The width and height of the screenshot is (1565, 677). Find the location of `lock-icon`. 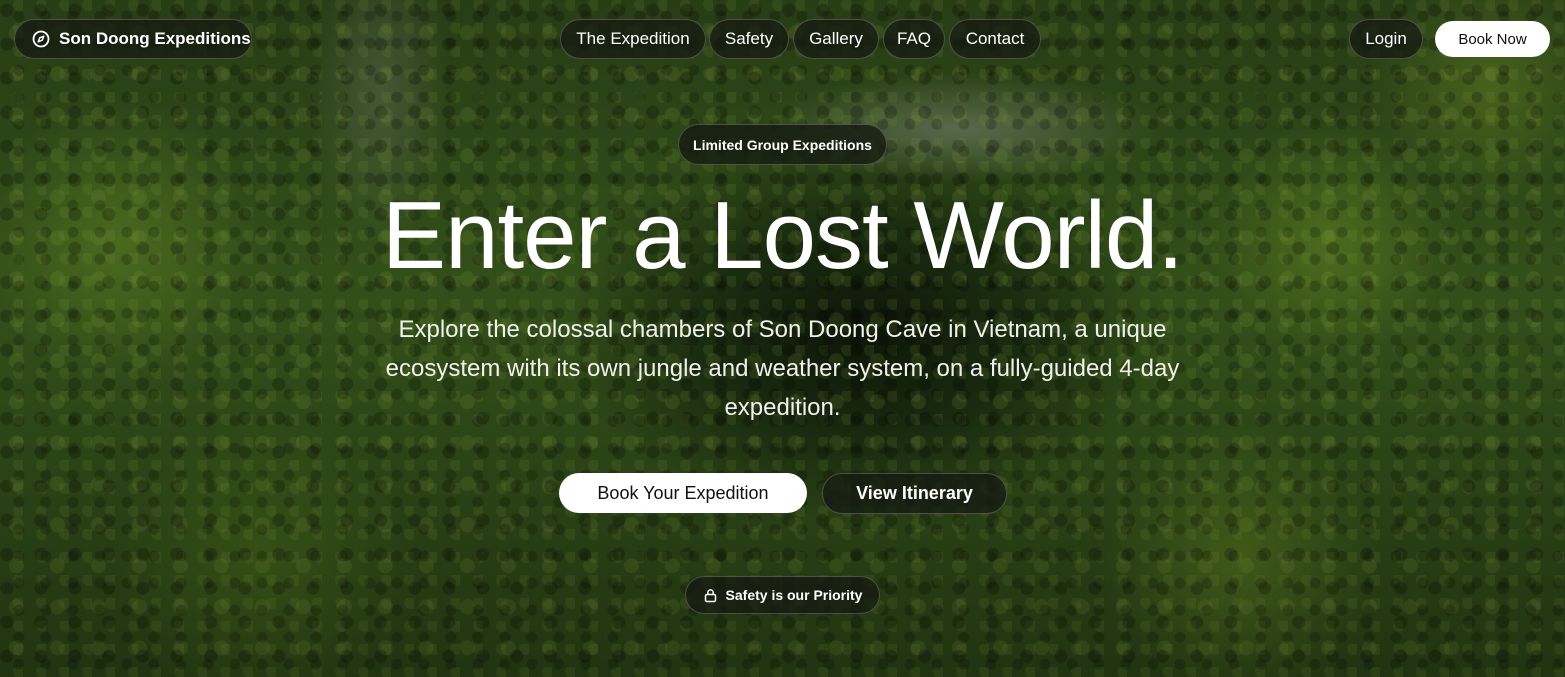

lock-icon is located at coordinates (710, 595).